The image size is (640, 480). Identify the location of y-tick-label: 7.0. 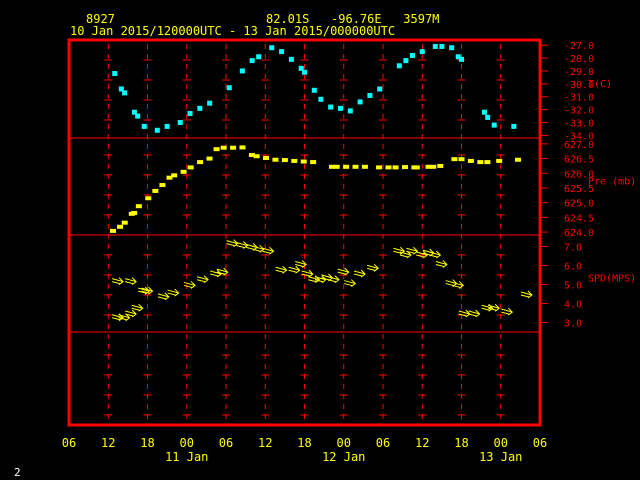
(573, 247).